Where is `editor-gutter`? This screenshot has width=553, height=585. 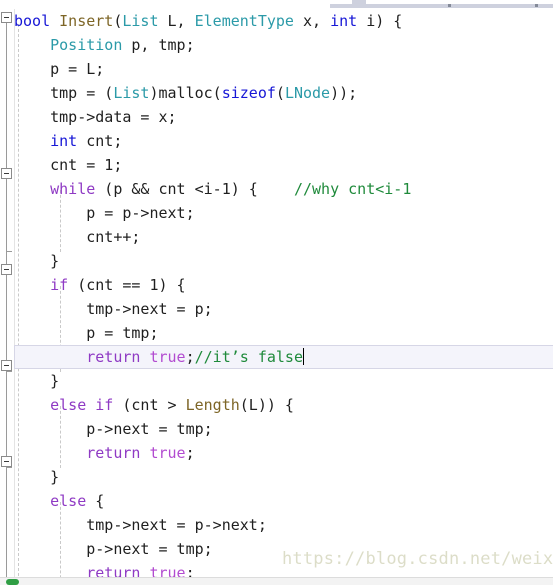
editor-gutter is located at coordinates (7, 297).